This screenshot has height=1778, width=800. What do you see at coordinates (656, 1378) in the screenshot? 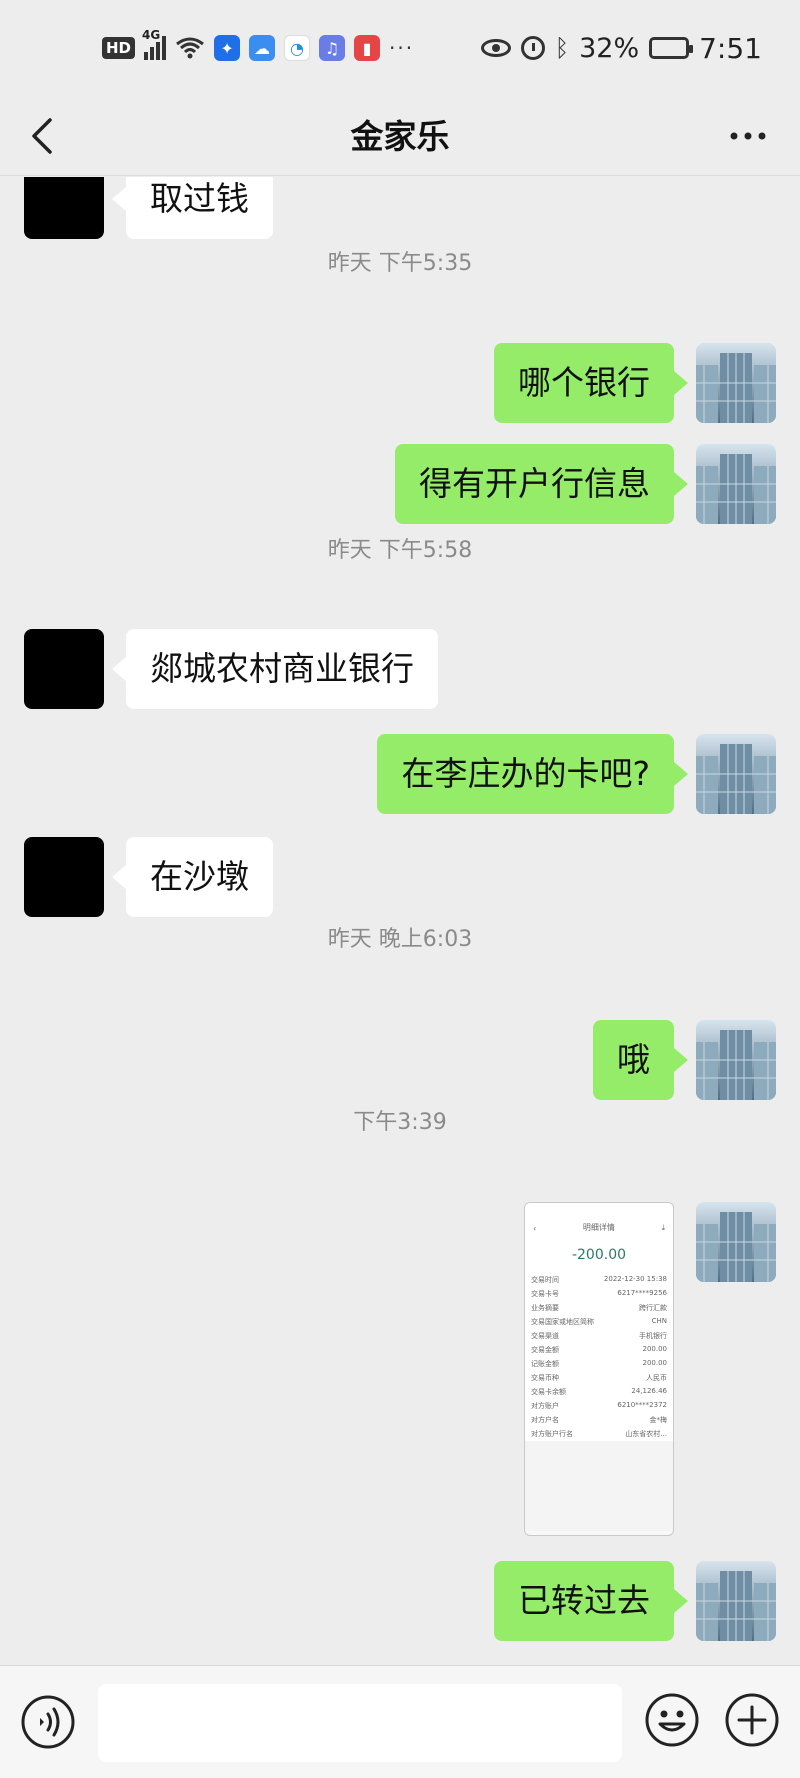
I see `image-detail-value: 人民币` at bounding box center [656, 1378].